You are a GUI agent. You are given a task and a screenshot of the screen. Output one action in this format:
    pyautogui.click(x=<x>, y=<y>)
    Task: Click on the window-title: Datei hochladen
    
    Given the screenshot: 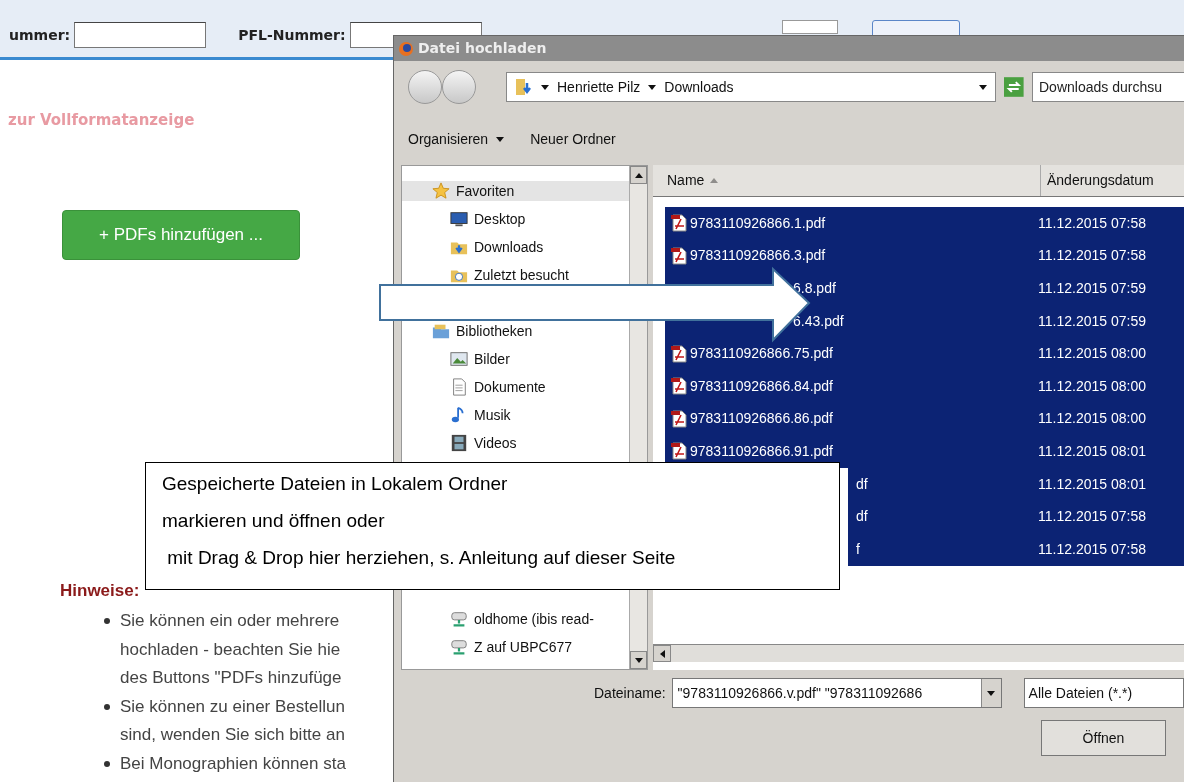 What is the action you would take?
    pyautogui.click(x=482, y=48)
    